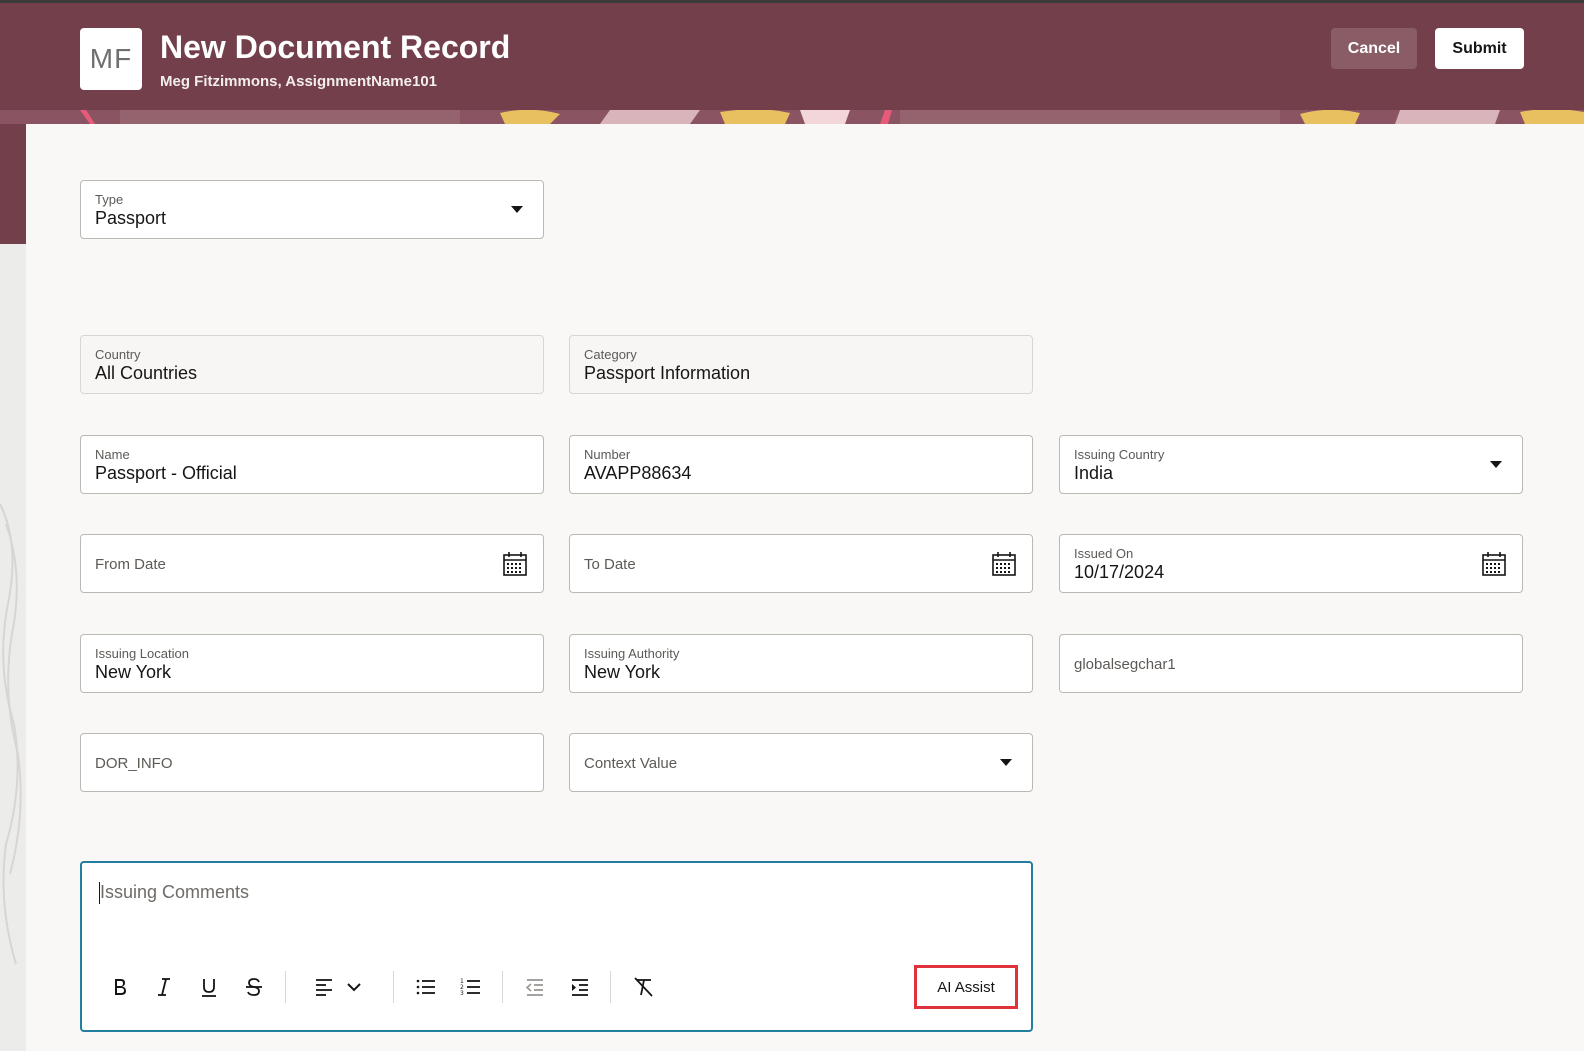 Image resolution: width=1584 pixels, height=1051 pixels. I want to click on number-label: Number, so click(607, 454).